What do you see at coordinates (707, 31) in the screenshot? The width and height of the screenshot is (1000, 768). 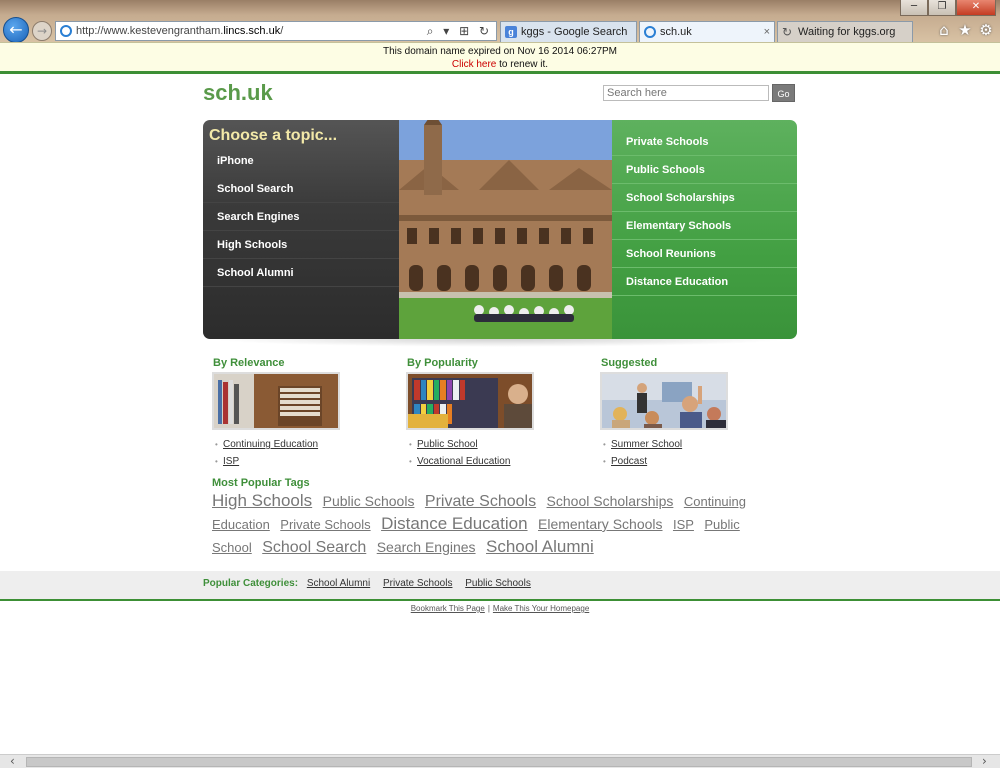 I see `tab-sch-uk: sch.uk ×` at bounding box center [707, 31].